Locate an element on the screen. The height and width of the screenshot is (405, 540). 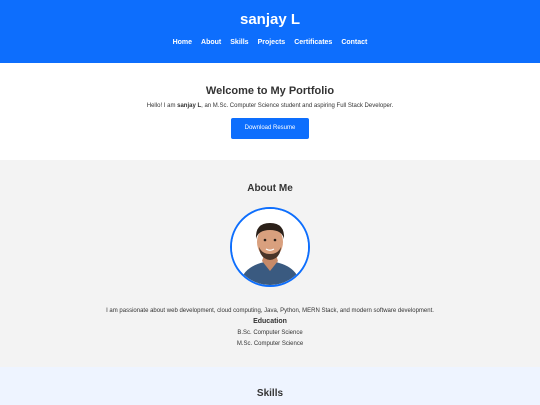
site-title: sanjay L is located at coordinates (270, 19).